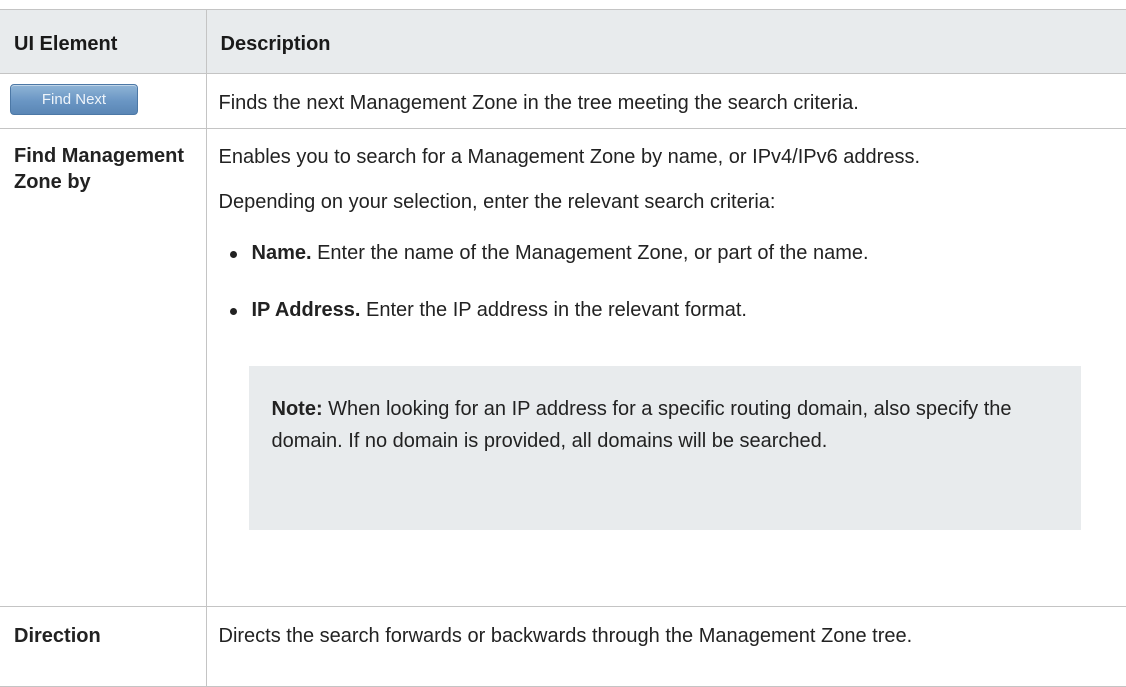  What do you see at coordinates (297, 409) in the screenshot?
I see `note-label: Note:` at bounding box center [297, 409].